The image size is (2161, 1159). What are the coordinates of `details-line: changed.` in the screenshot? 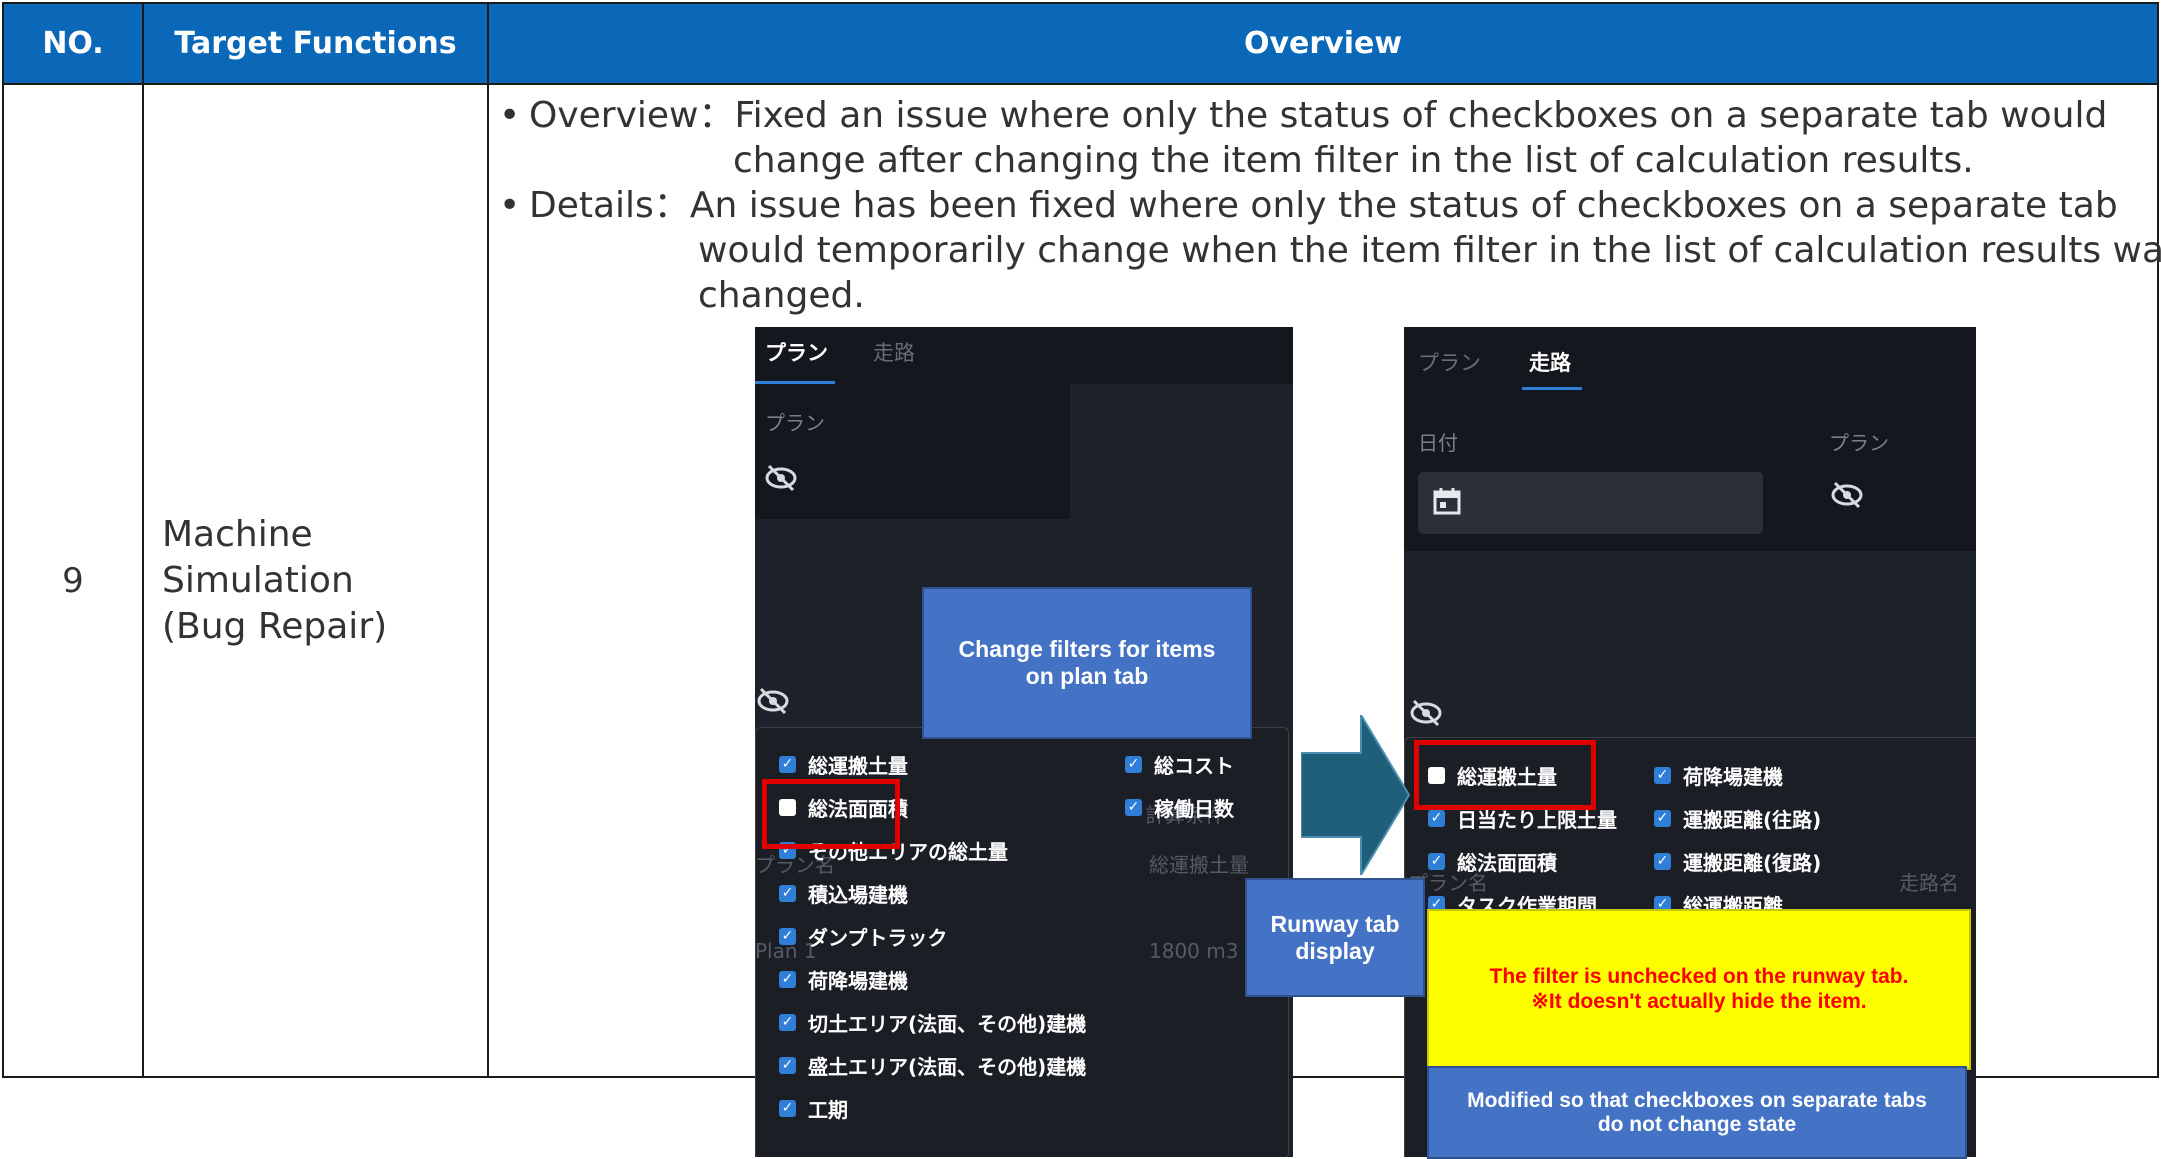 It's located at (1330, 295).